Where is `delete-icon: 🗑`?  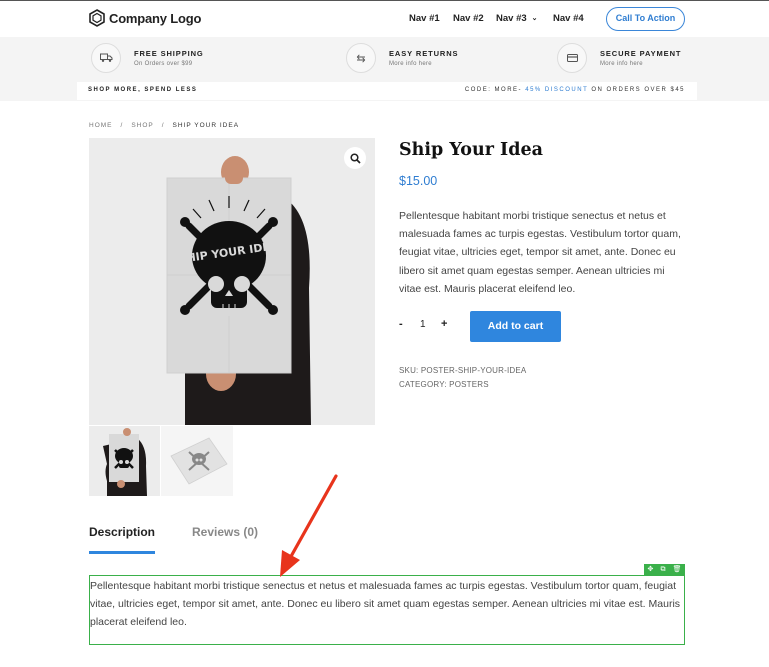 delete-icon: 🗑 is located at coordinates (677, 569).